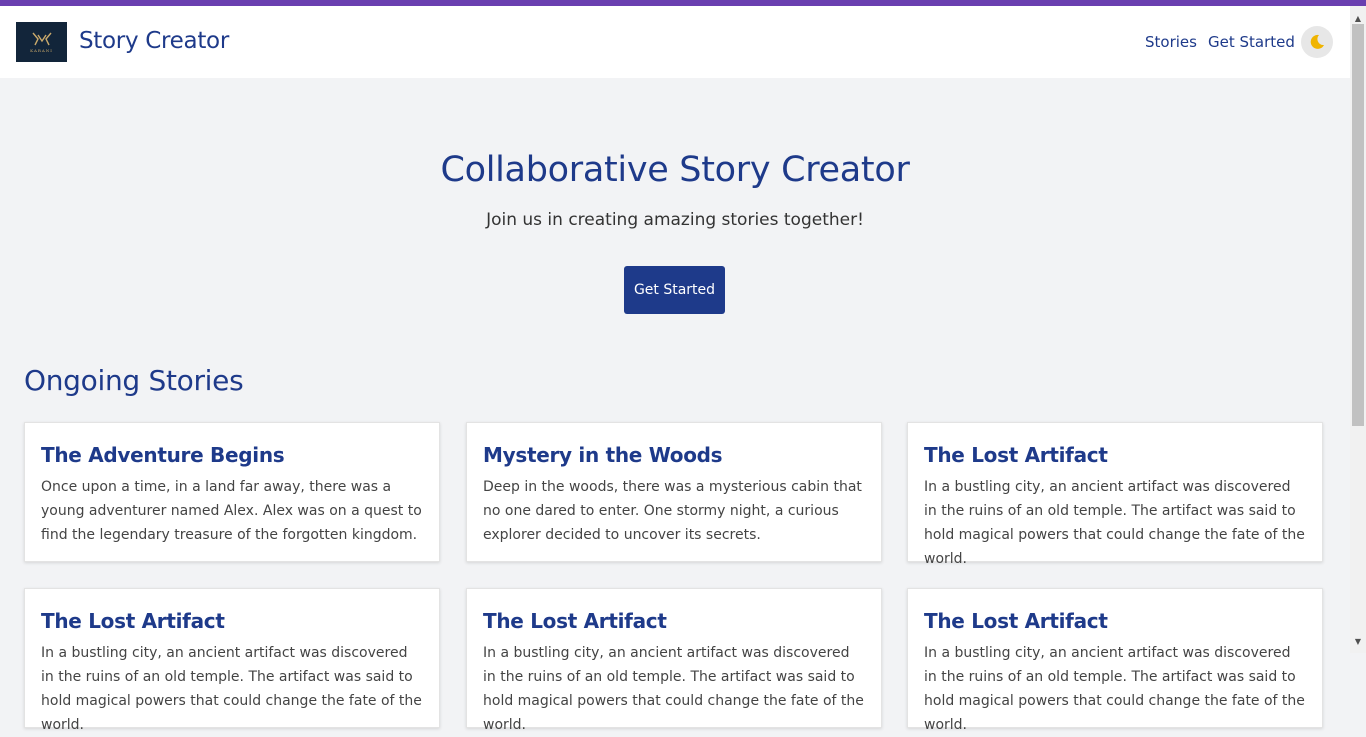 This screenshot has width=1366, height=737. Describe the element at coordinates (1358, 641) in the screenshot. I see `scroll-down-icon: ▼` at that location.